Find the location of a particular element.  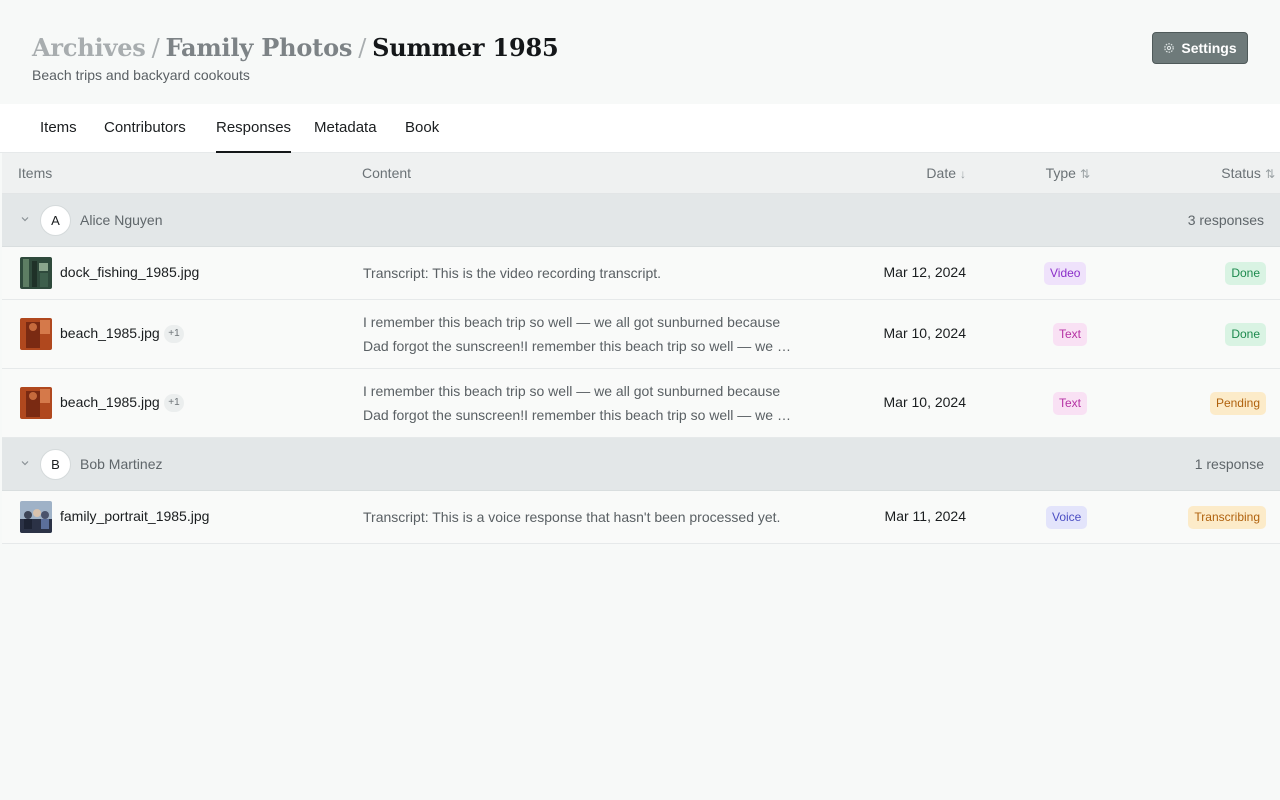

status-badge: Transcribing is located at coordinates (1227, 517).